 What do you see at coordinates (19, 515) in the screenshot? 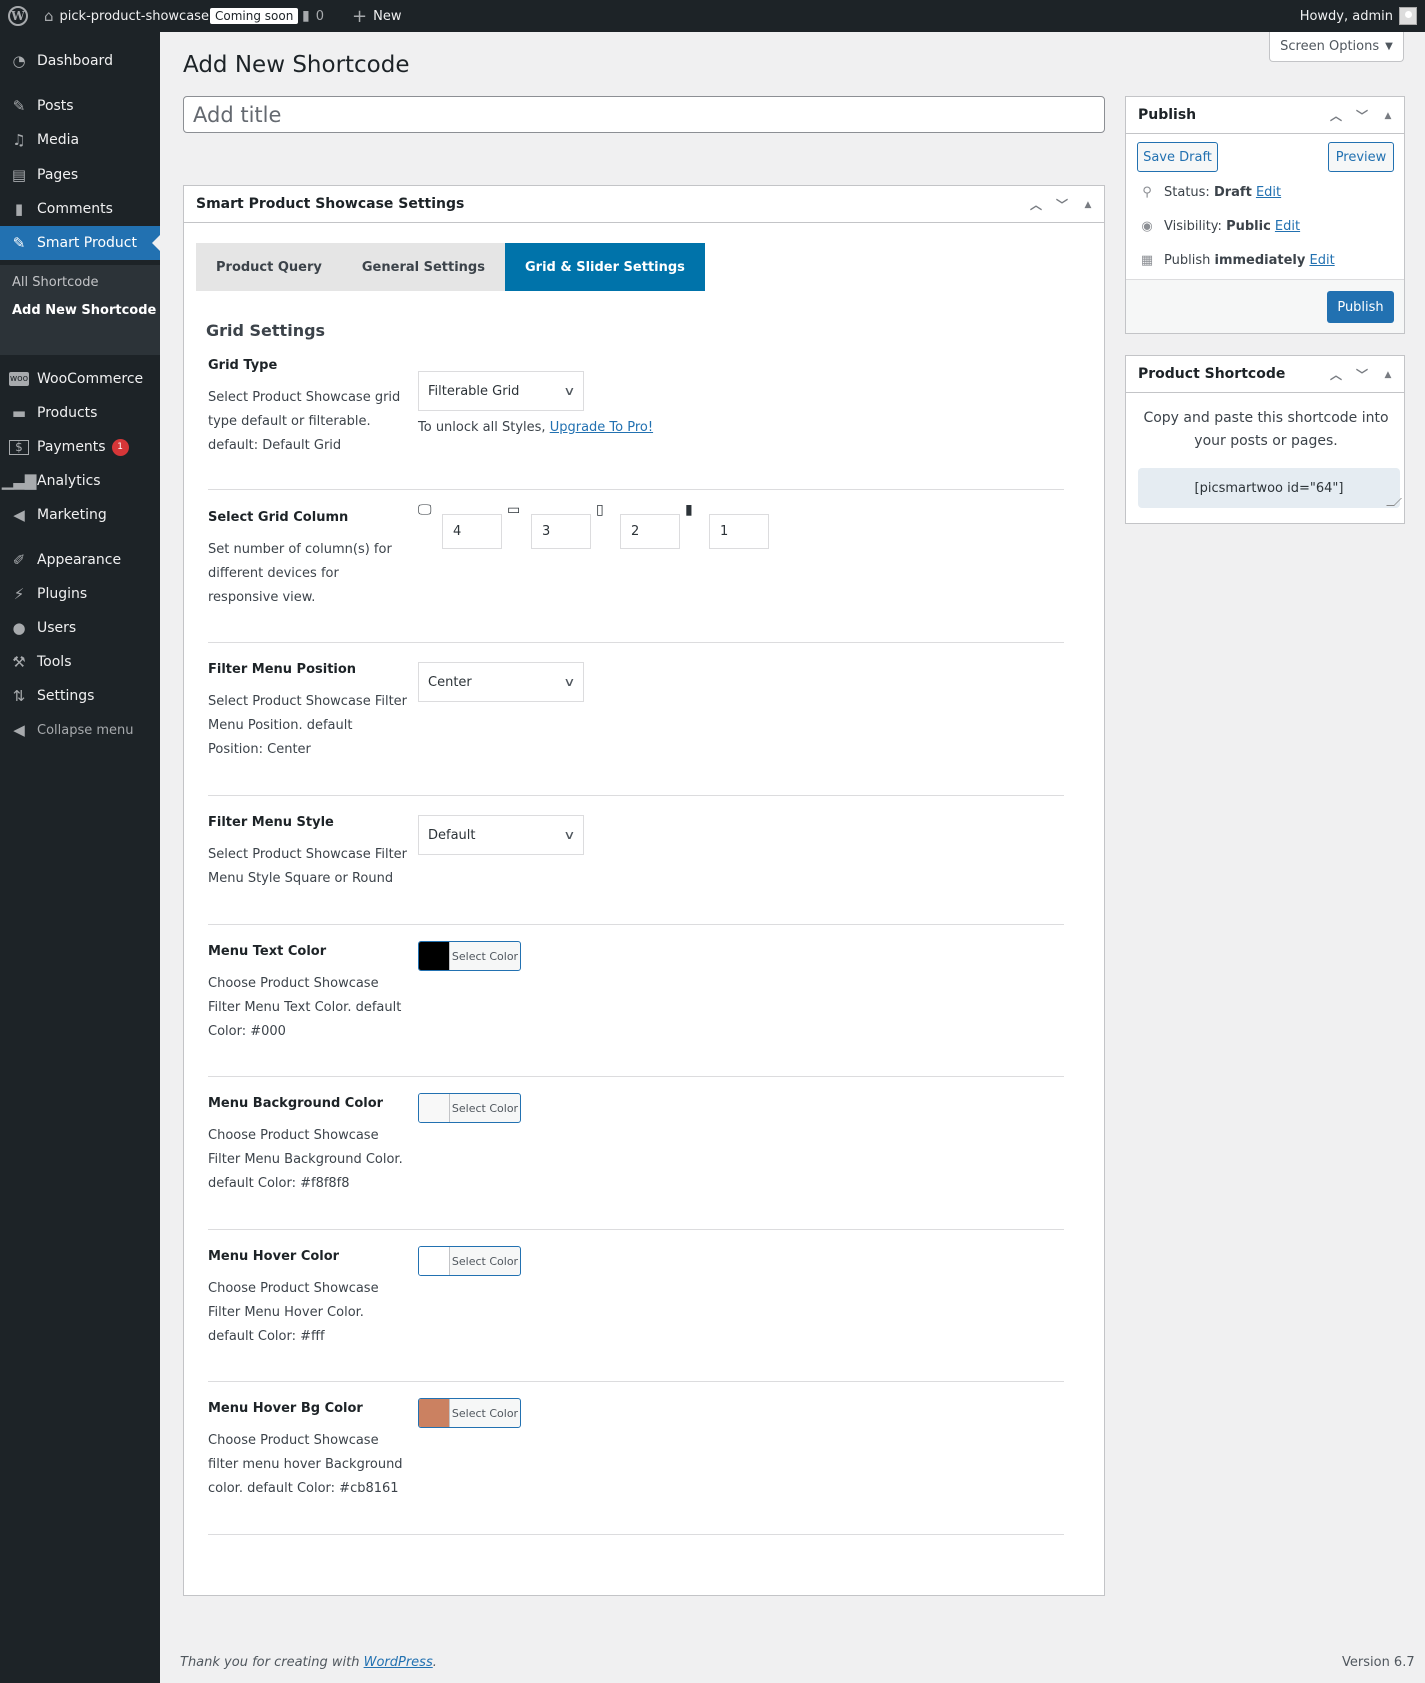
I see `megaphone-icon: ◀` at bounding box center [19, 515].